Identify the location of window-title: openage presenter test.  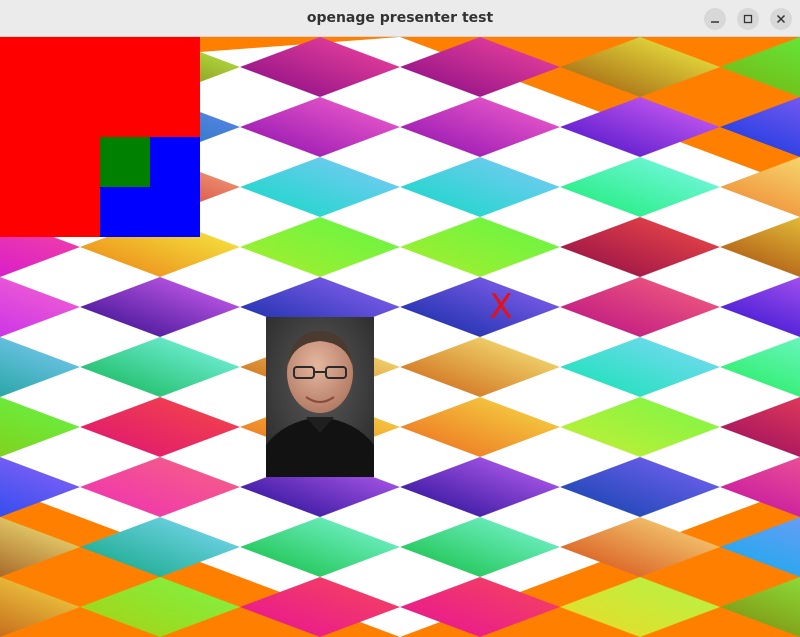
(400, 18).